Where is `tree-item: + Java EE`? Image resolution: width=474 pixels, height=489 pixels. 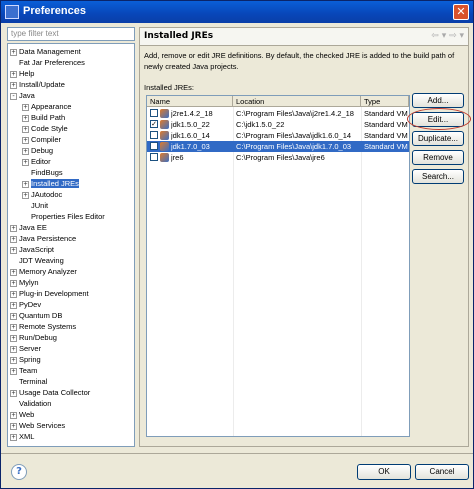 tree-item: + Java EE is located at coordinates (28, 227).